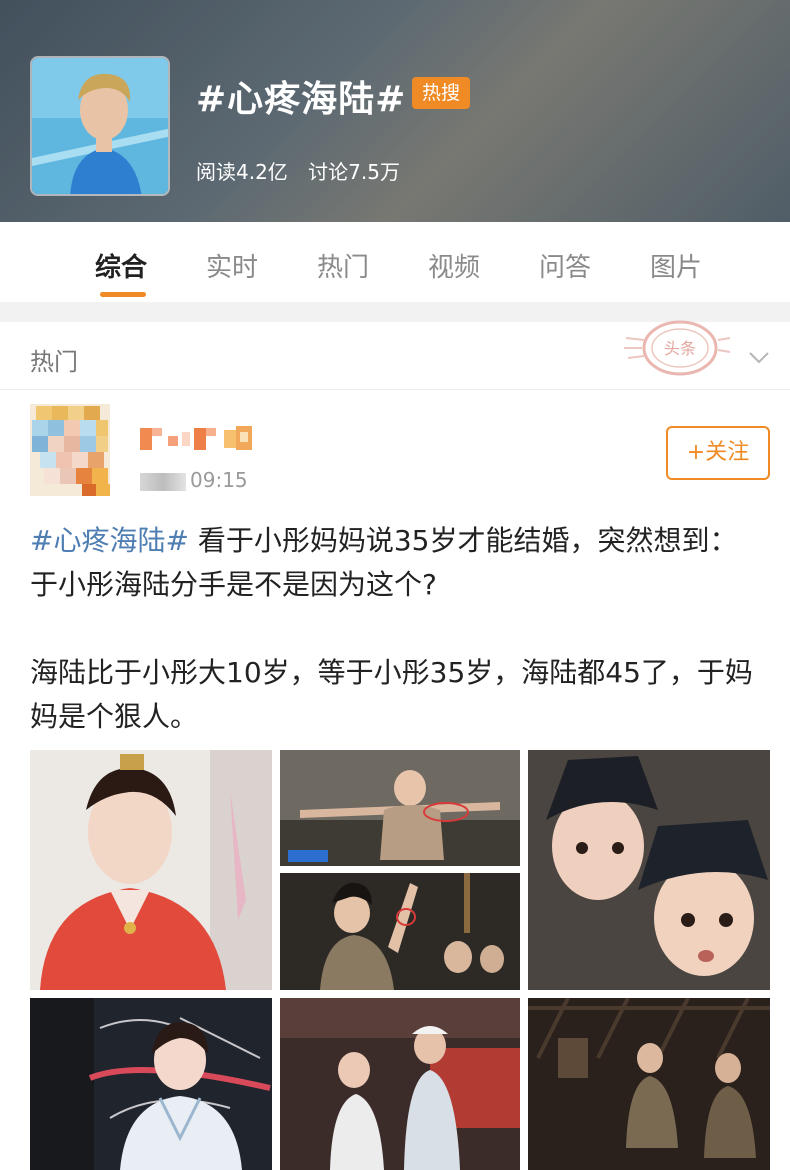 The width and height of the screenshot is (790, 1170). I want to click on active-tab-indicator, so click(123, 294).